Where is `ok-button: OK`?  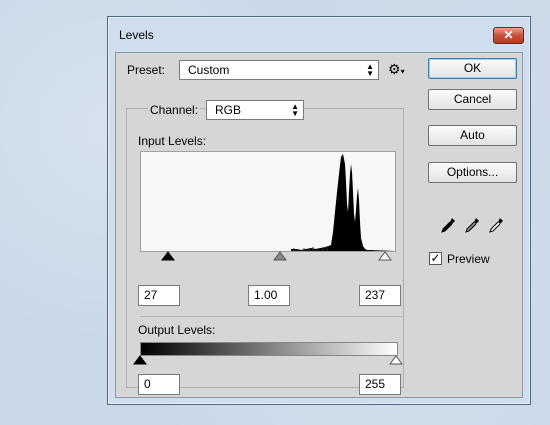
ok-button: OK is located at coordinates (472, 68).